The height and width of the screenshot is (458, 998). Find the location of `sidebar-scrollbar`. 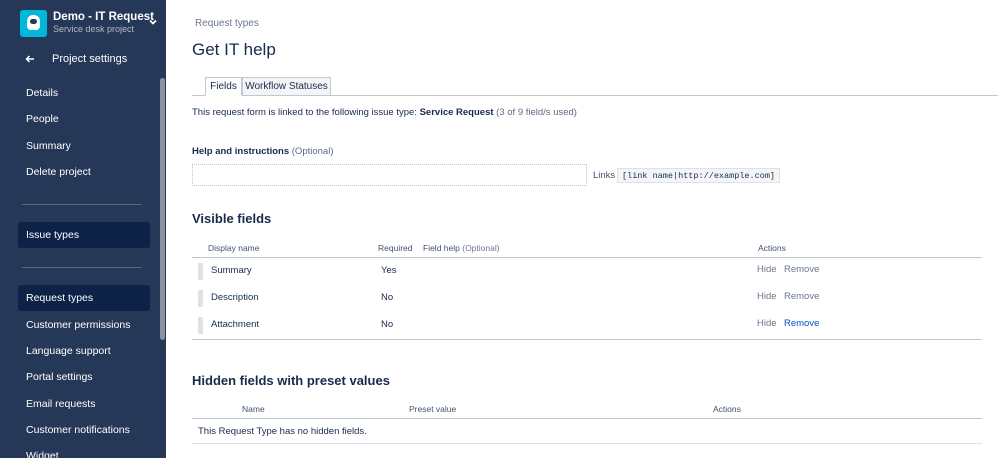

sidebar-scrollbar is located at coordinates (162, 209).